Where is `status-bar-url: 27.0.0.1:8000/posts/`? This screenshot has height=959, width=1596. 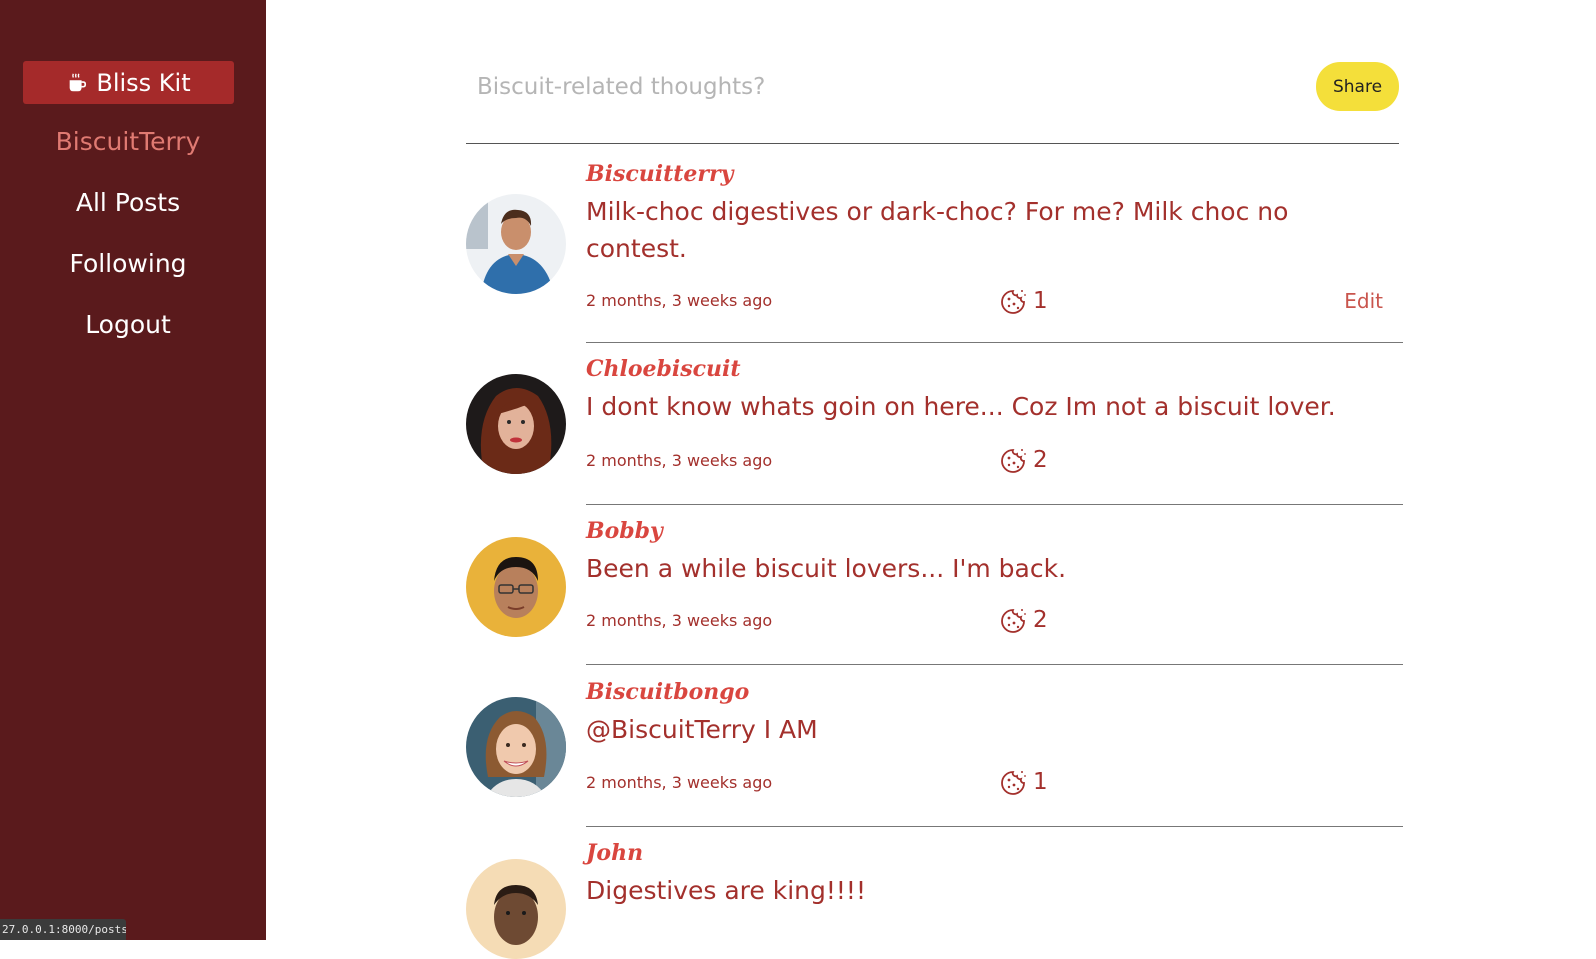 status-bar-url: 27.0.0.1:8000/posts/ is located at coordinates (63, 929).